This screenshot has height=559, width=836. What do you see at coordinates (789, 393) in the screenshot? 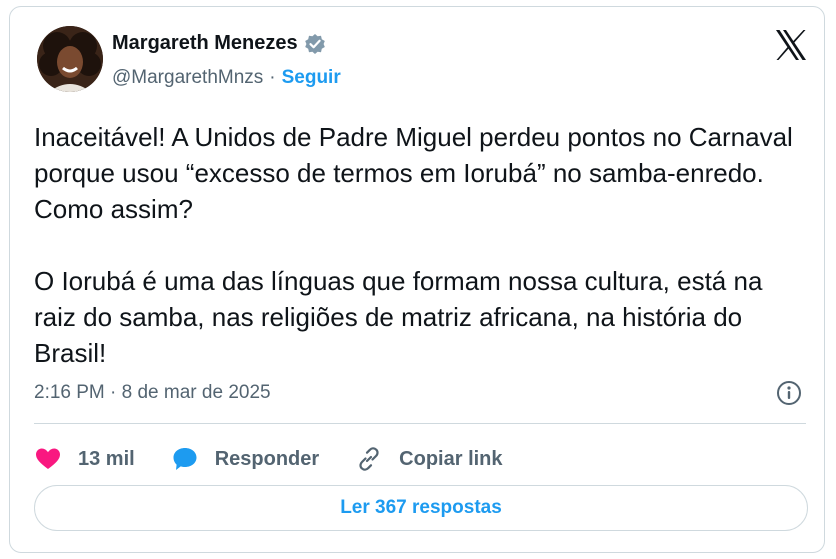
I see `info-icon` at bounding box center [789, 393].